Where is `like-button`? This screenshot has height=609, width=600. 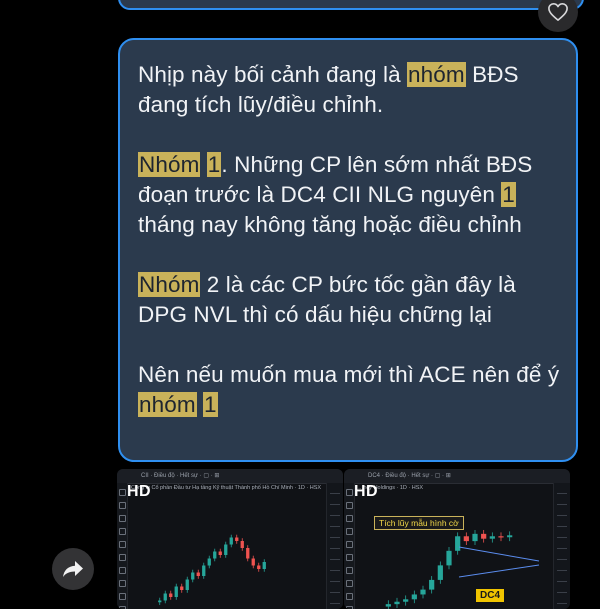
like-button is located at coordinates (558, 16).